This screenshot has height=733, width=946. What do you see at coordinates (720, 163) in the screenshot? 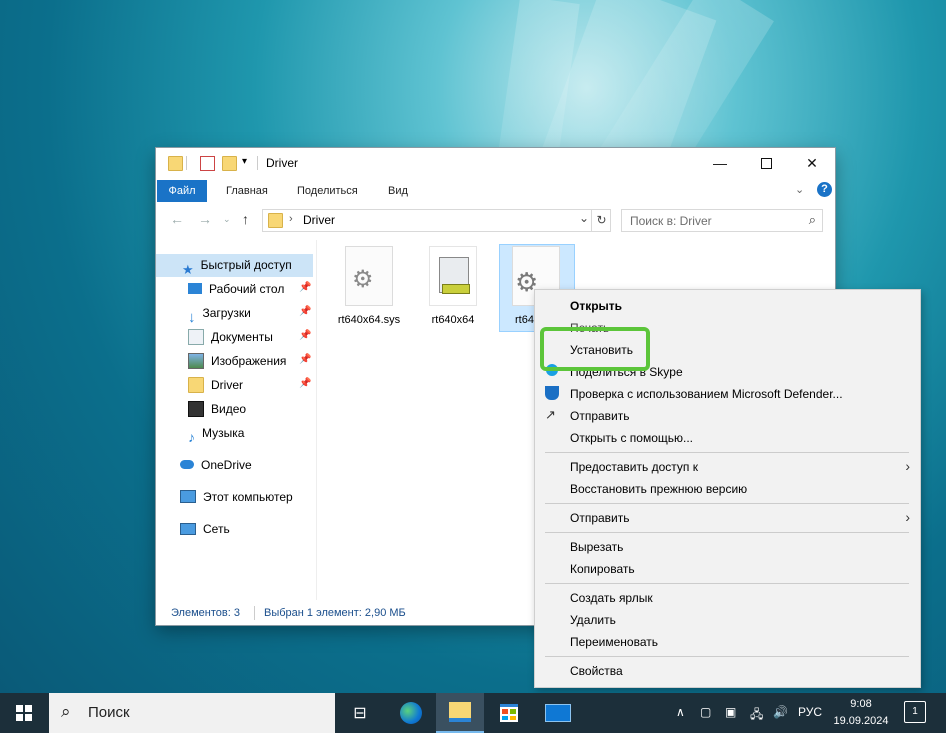
I see `minimize-button: —` at bounding box center [720, 163].